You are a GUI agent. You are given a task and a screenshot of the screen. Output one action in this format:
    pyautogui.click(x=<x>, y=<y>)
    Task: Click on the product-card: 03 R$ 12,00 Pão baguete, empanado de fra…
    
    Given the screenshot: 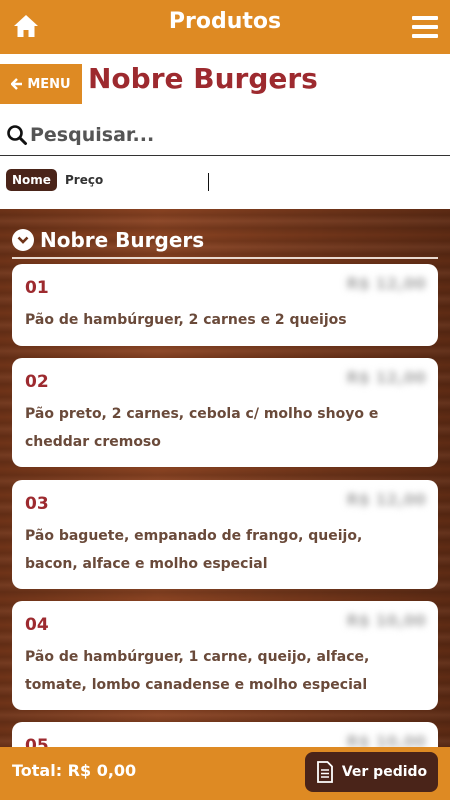 What is the action you would take?
    pyautogui.click(x=225, y=534)
    